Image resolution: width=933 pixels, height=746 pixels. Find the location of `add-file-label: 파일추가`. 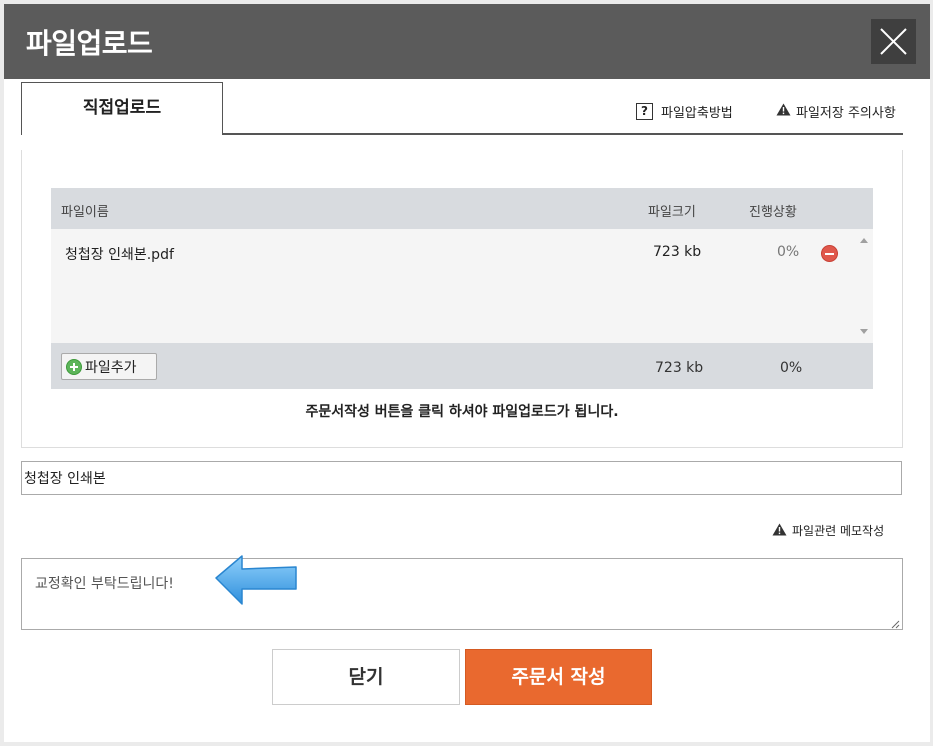

add-file-label: 파일추가 is located at coordinates (111, 367).